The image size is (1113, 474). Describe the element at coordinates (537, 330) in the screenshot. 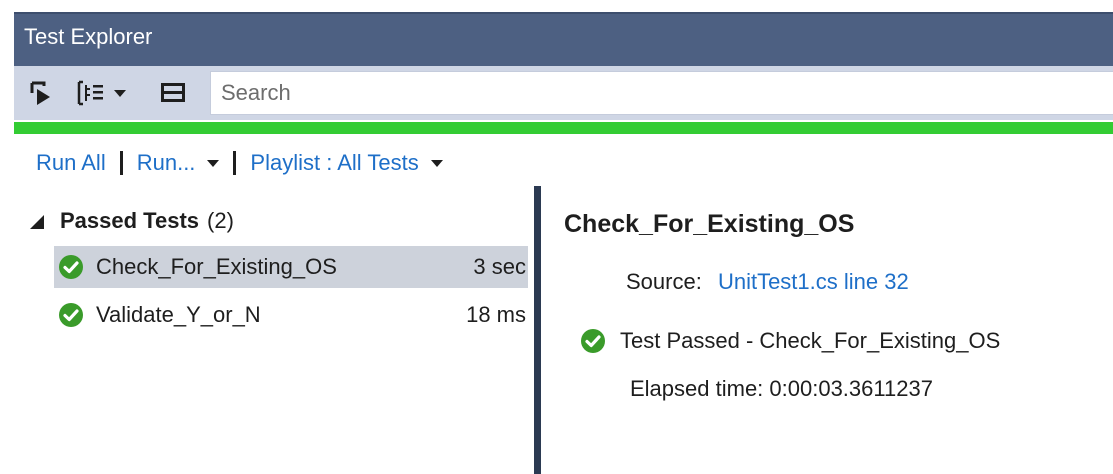

I see `pane-splitter` at that location.